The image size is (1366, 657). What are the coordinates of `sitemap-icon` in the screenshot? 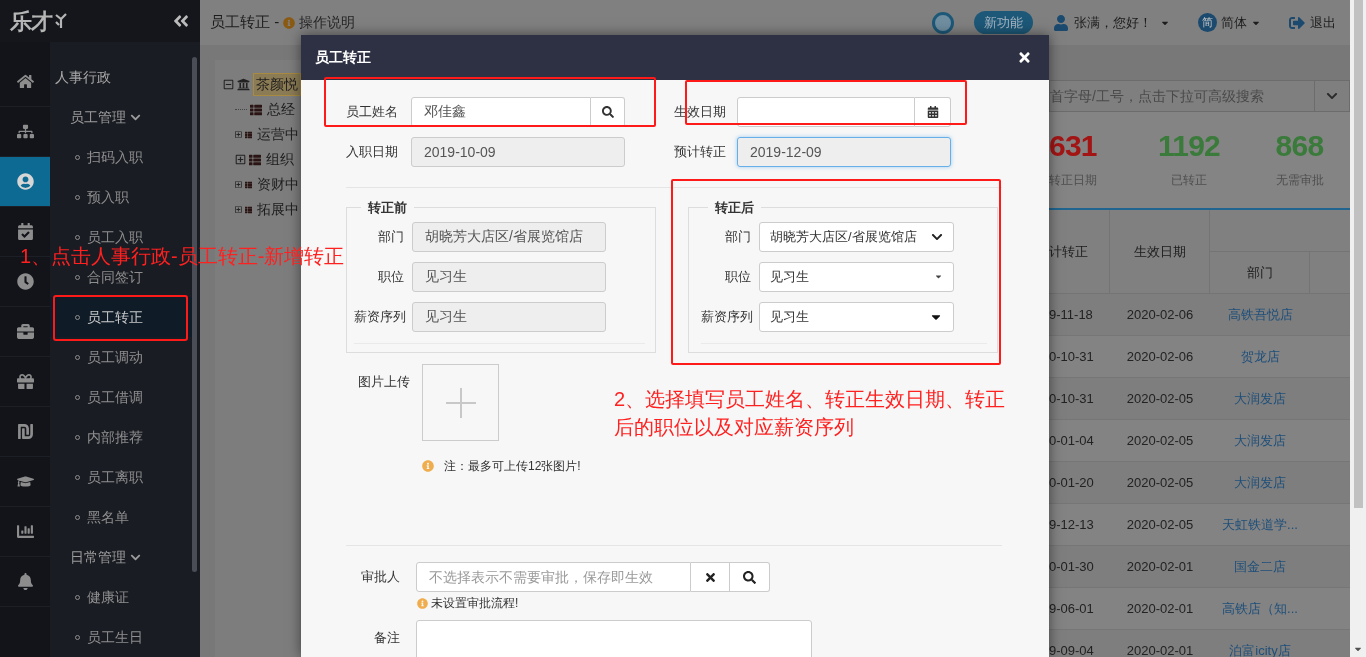 It's located at (25, 131).